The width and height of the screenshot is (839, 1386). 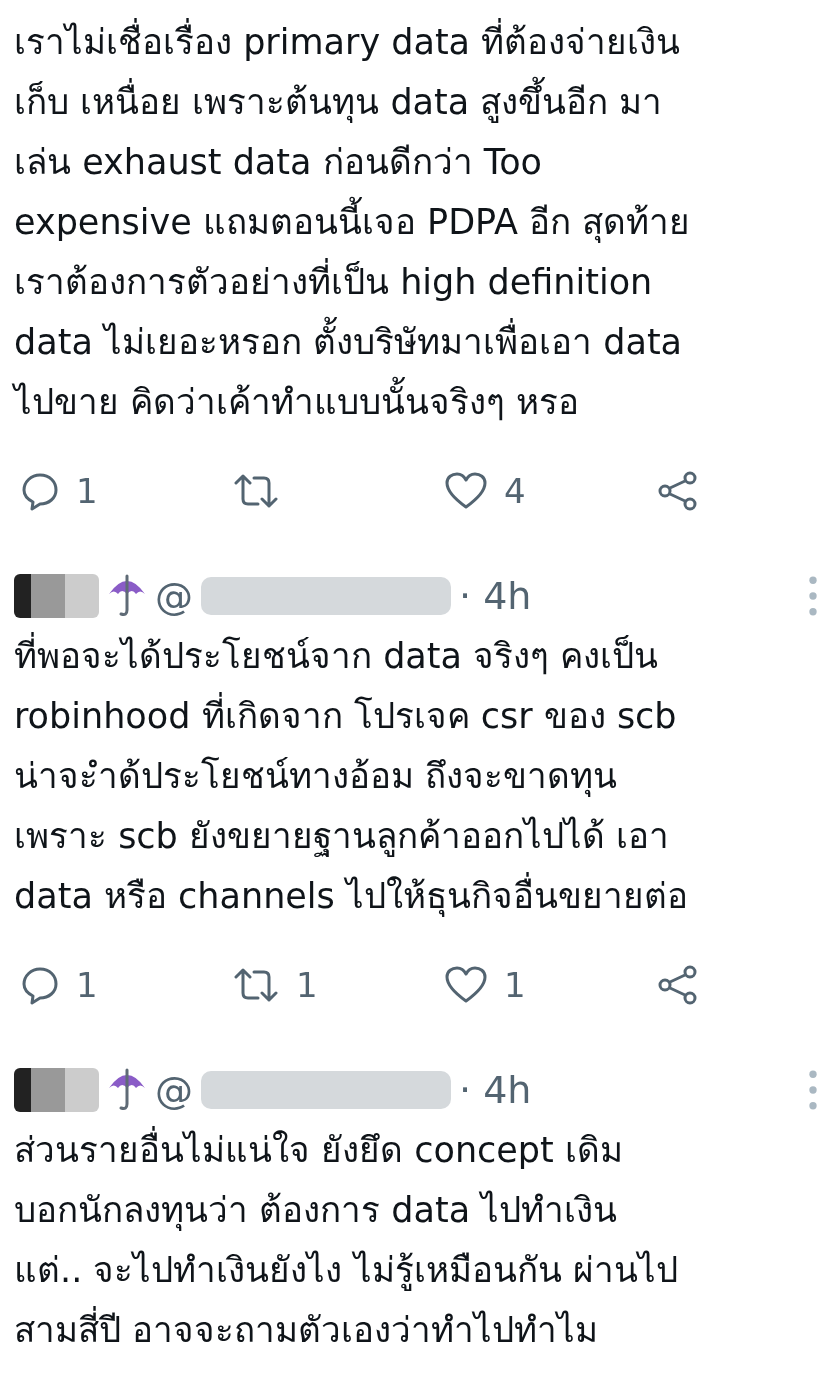 What do you see at coordinates (307, 985) in the screenshot?
I see `retweet-count: 1` at bounding box center [307, 985].